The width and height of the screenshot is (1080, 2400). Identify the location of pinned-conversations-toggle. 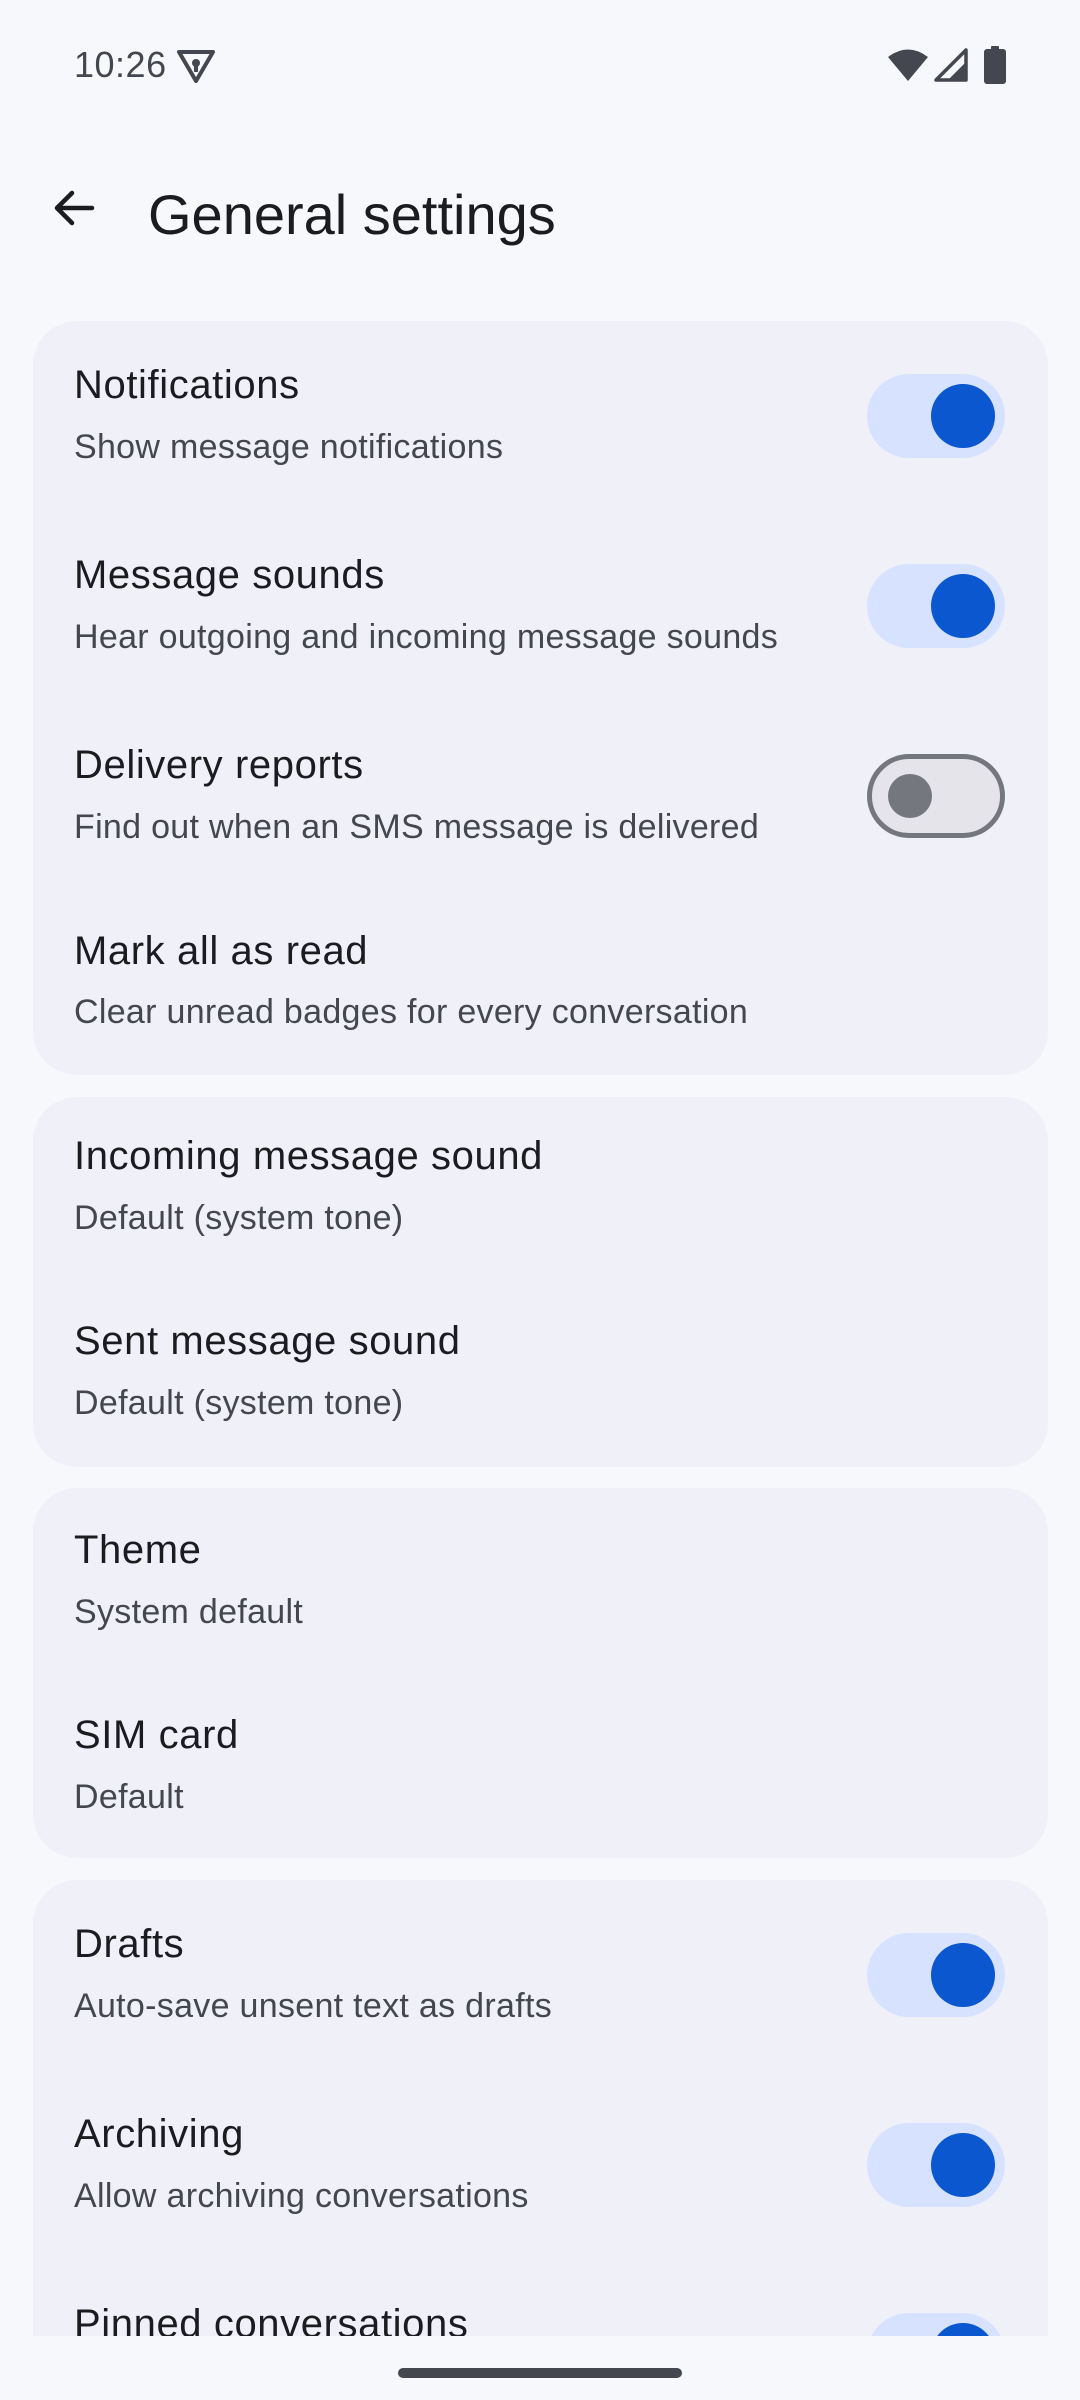
(936, 2324).